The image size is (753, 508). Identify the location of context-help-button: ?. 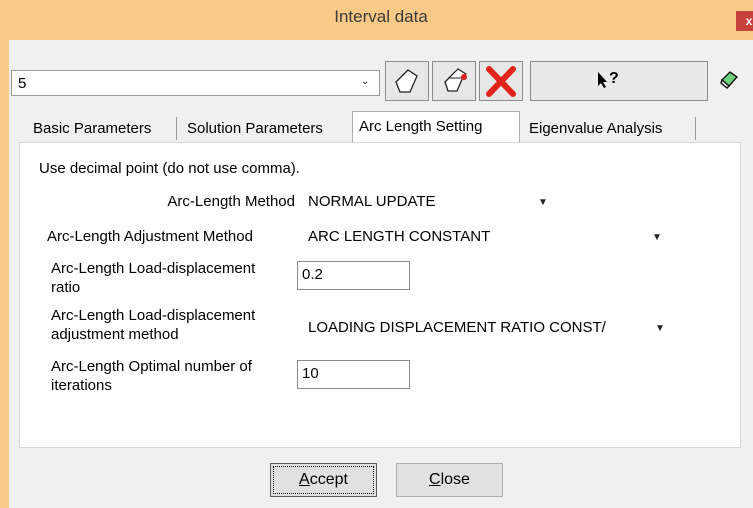
(619, 81).